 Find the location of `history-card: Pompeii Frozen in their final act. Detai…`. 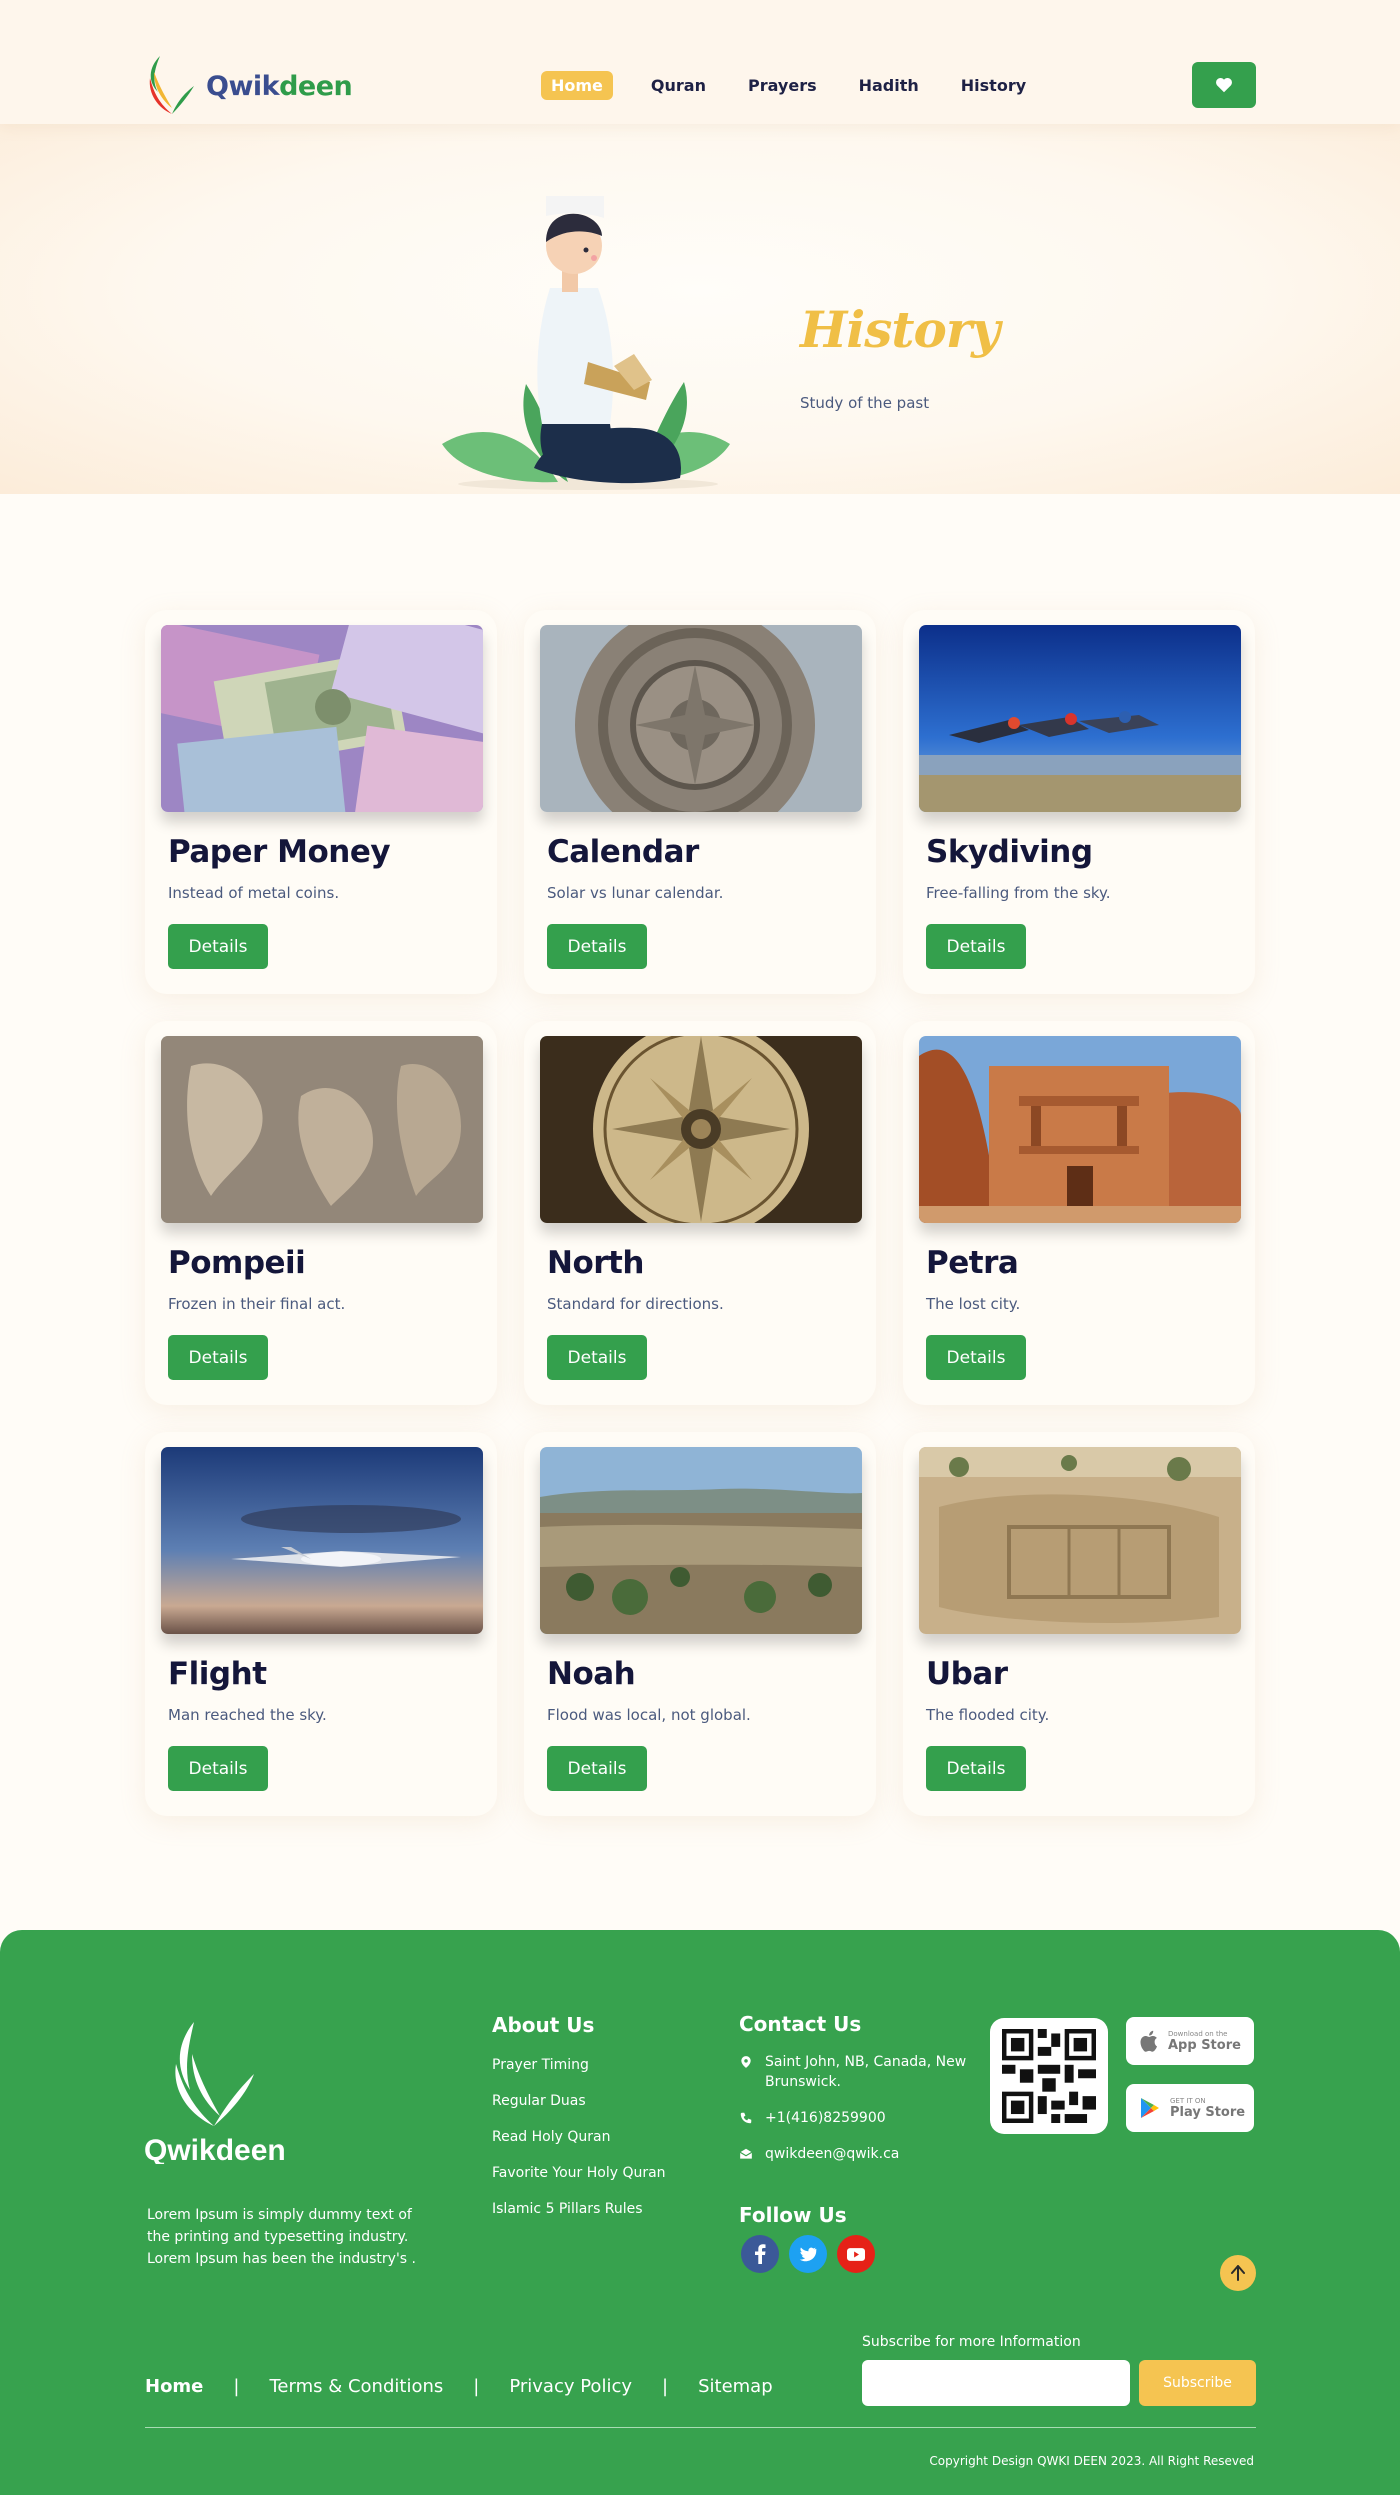

history-card: Pompeii Frozen in their final act. Detai… is located at coordinates (321, 1213).